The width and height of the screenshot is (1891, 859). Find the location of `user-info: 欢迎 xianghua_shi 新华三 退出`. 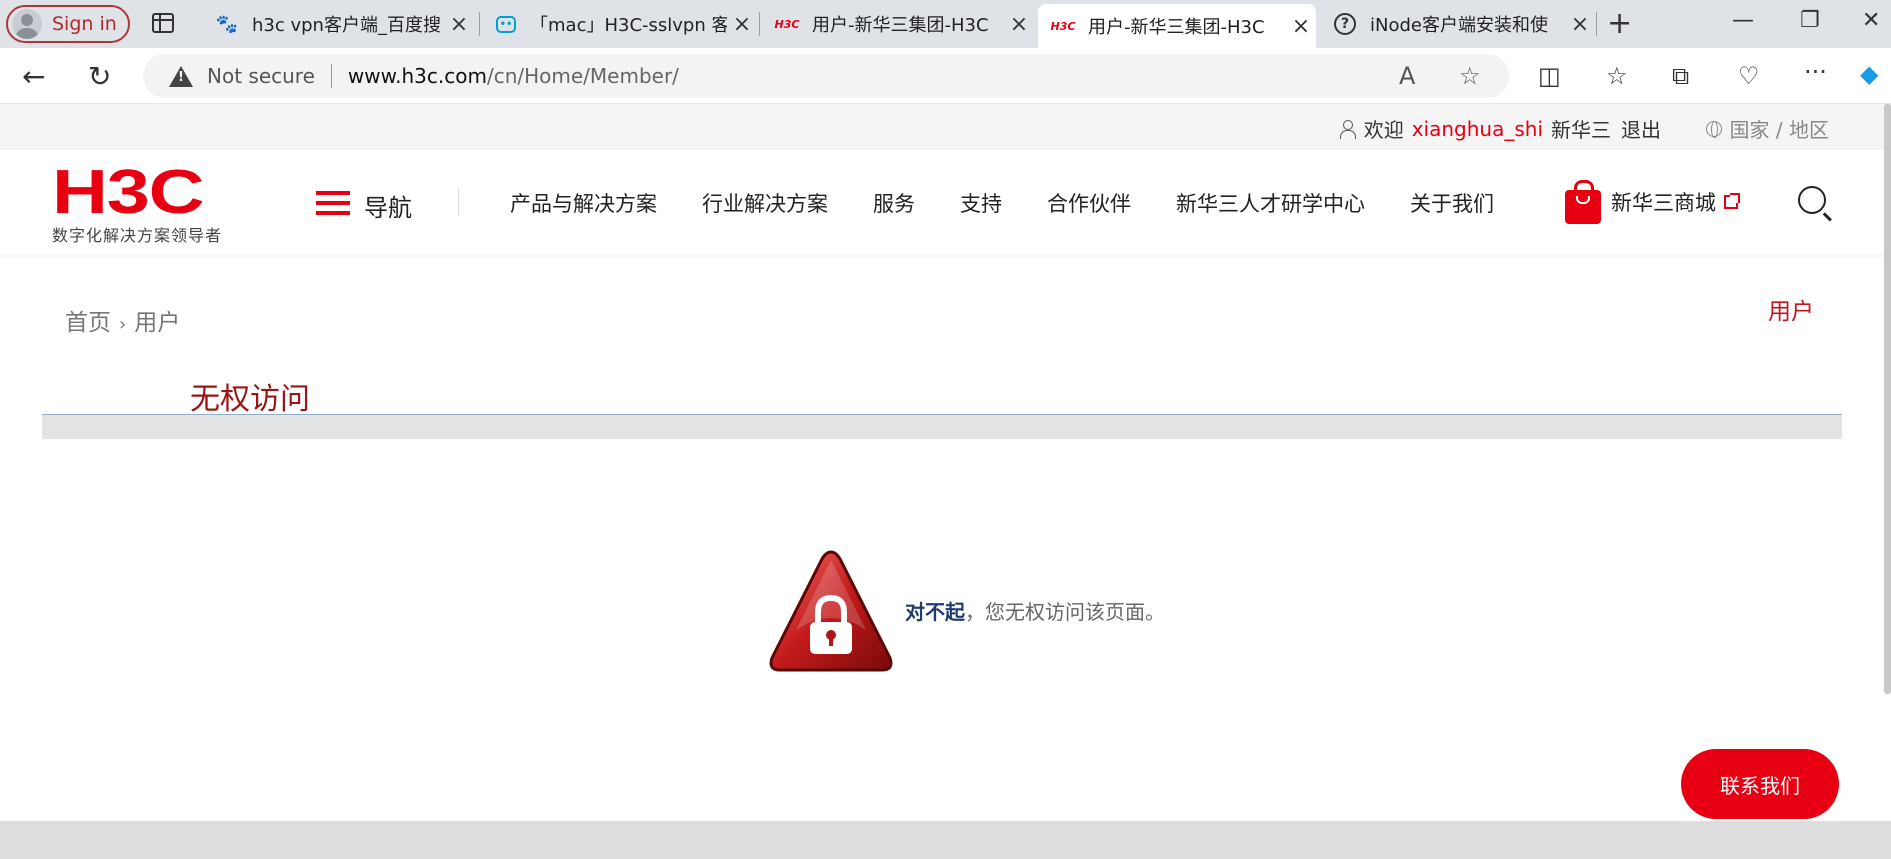

user-info: 欢迎 xianghua_shi 新华三 退出 is located at coordinates (1500, 128).